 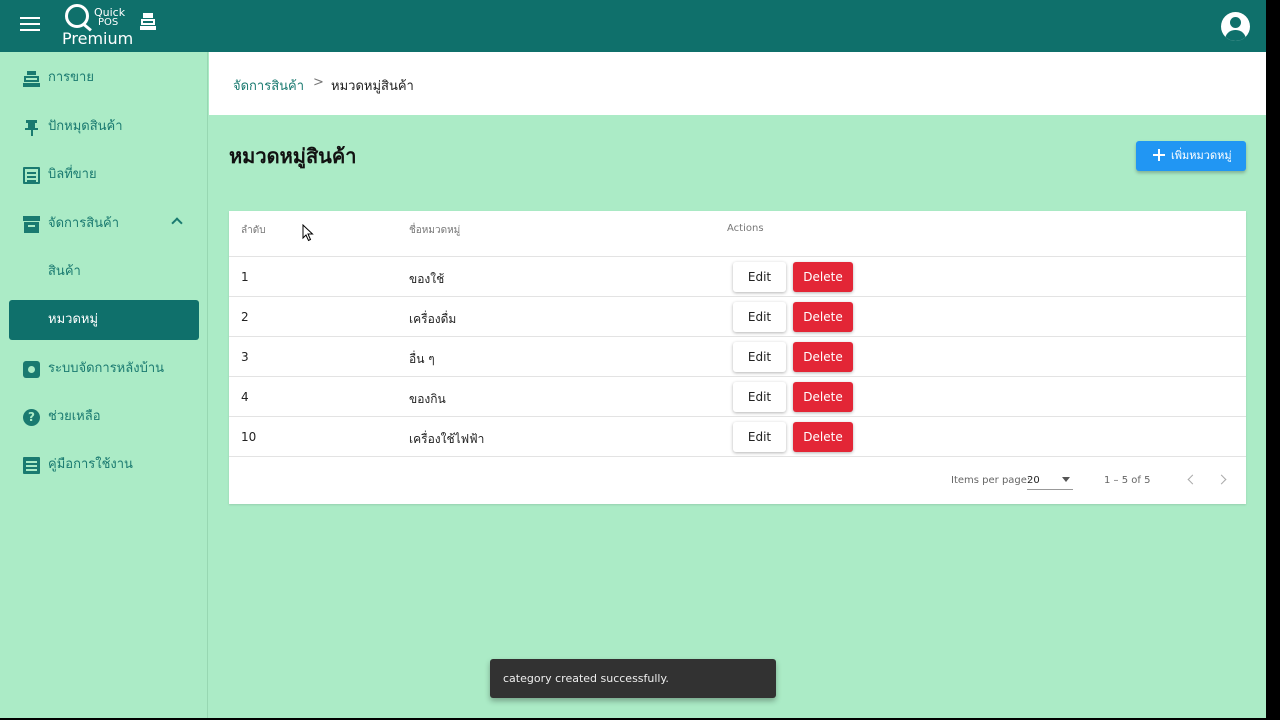 What do you see at coordinates (104, 78) in the screenshot?
I see `sidebar-item-sales: การขาย` at bounding box center [104, 78].